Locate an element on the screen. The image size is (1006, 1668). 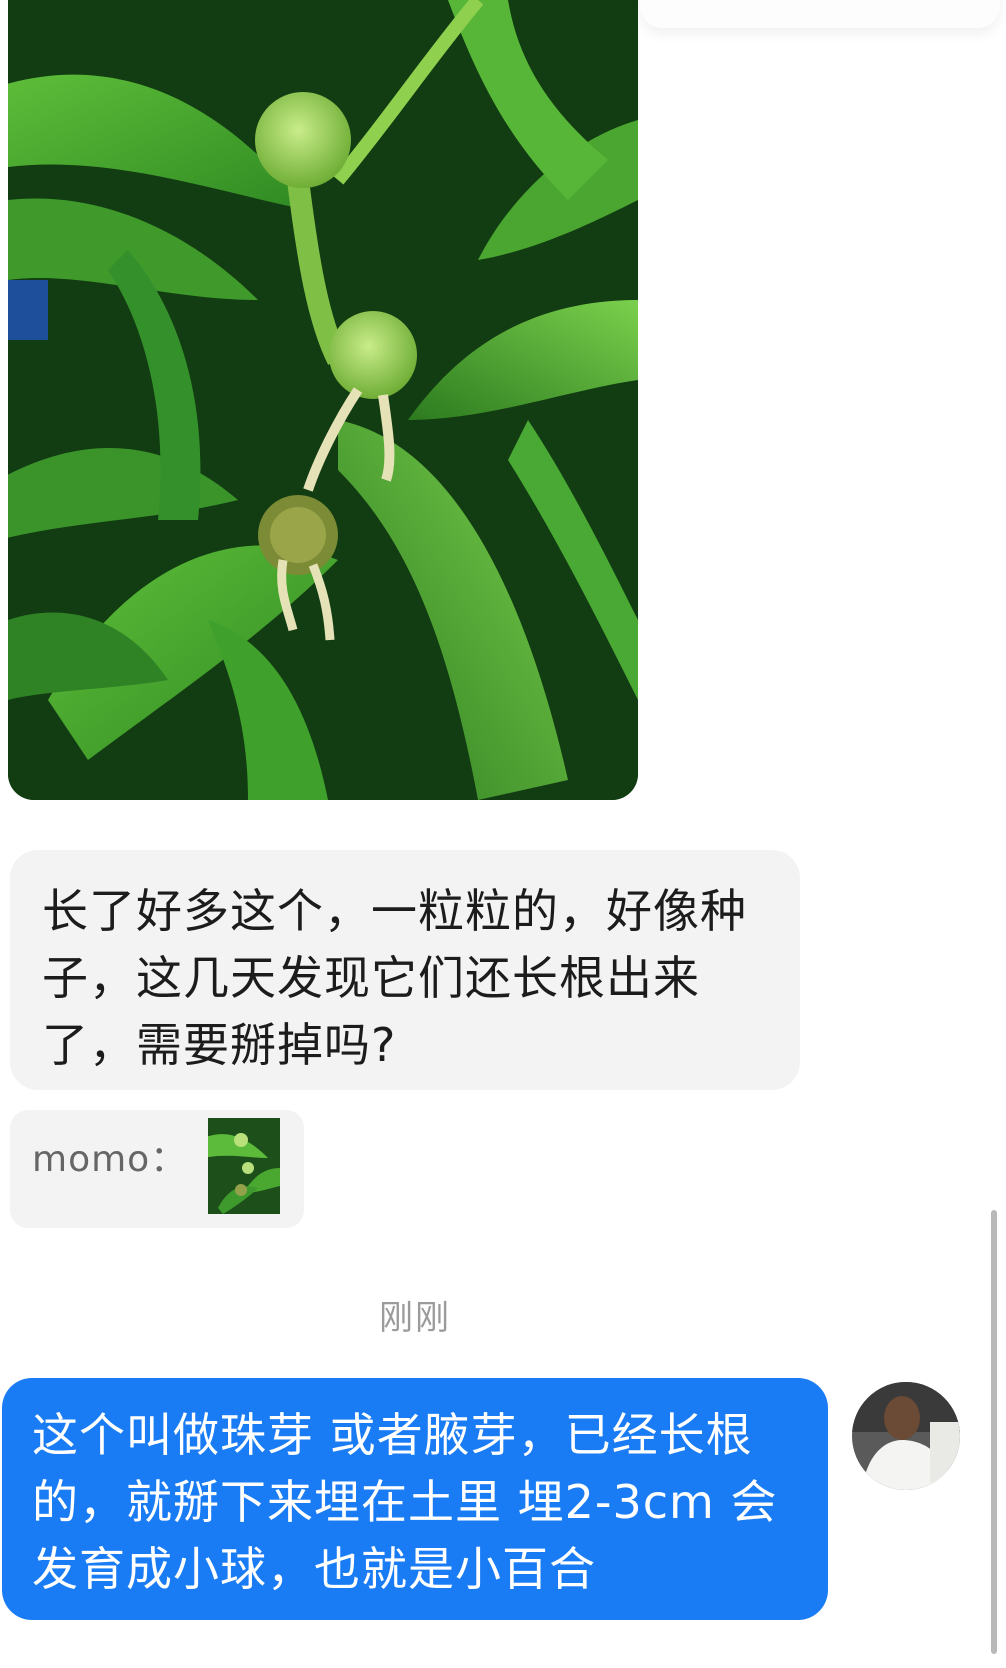
scrollbar is located at coordinates (994, 1432).